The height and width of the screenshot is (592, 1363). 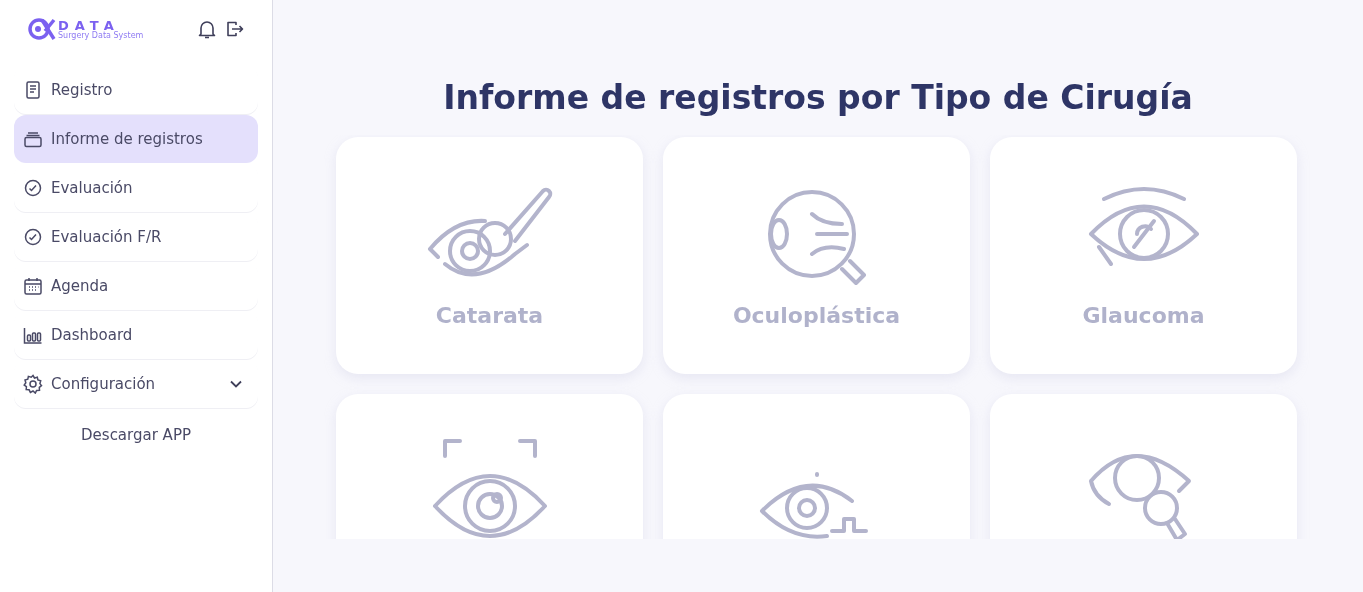 I want to click on chevron-icon, so click(x=236, y=384).